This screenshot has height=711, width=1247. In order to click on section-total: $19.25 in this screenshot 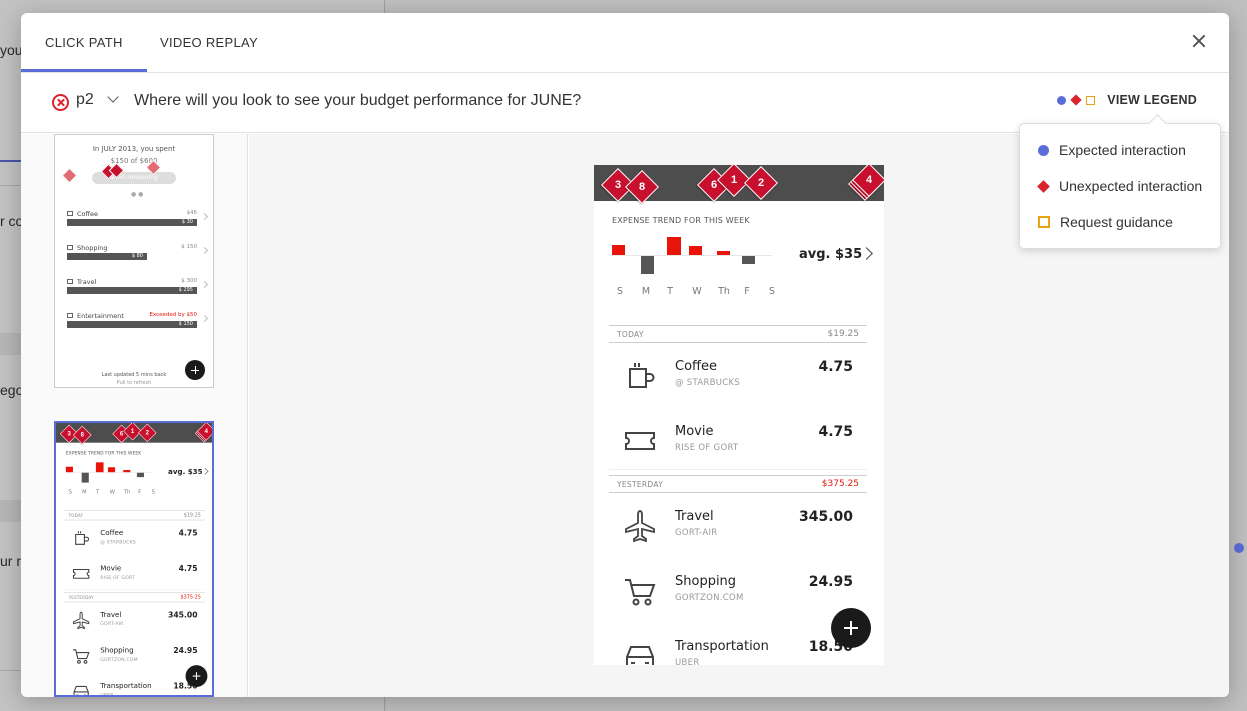, I will do `click(192, 515)`.